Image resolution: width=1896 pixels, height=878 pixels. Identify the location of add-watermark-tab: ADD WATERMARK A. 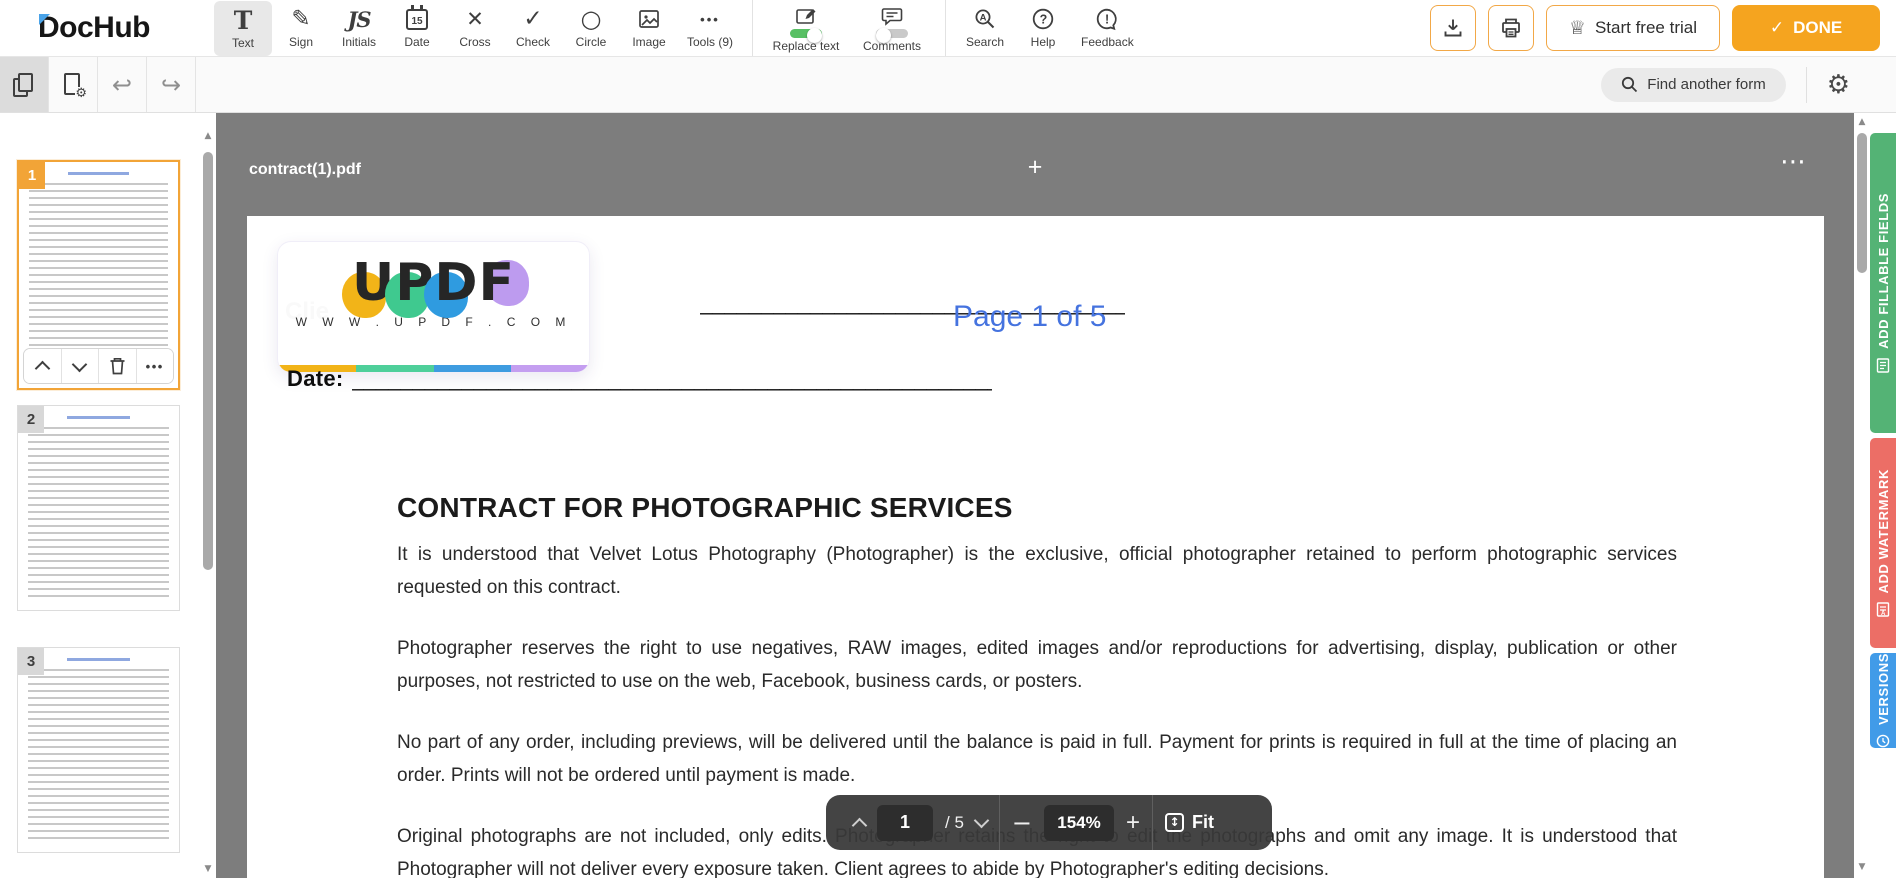
(1883, 543).